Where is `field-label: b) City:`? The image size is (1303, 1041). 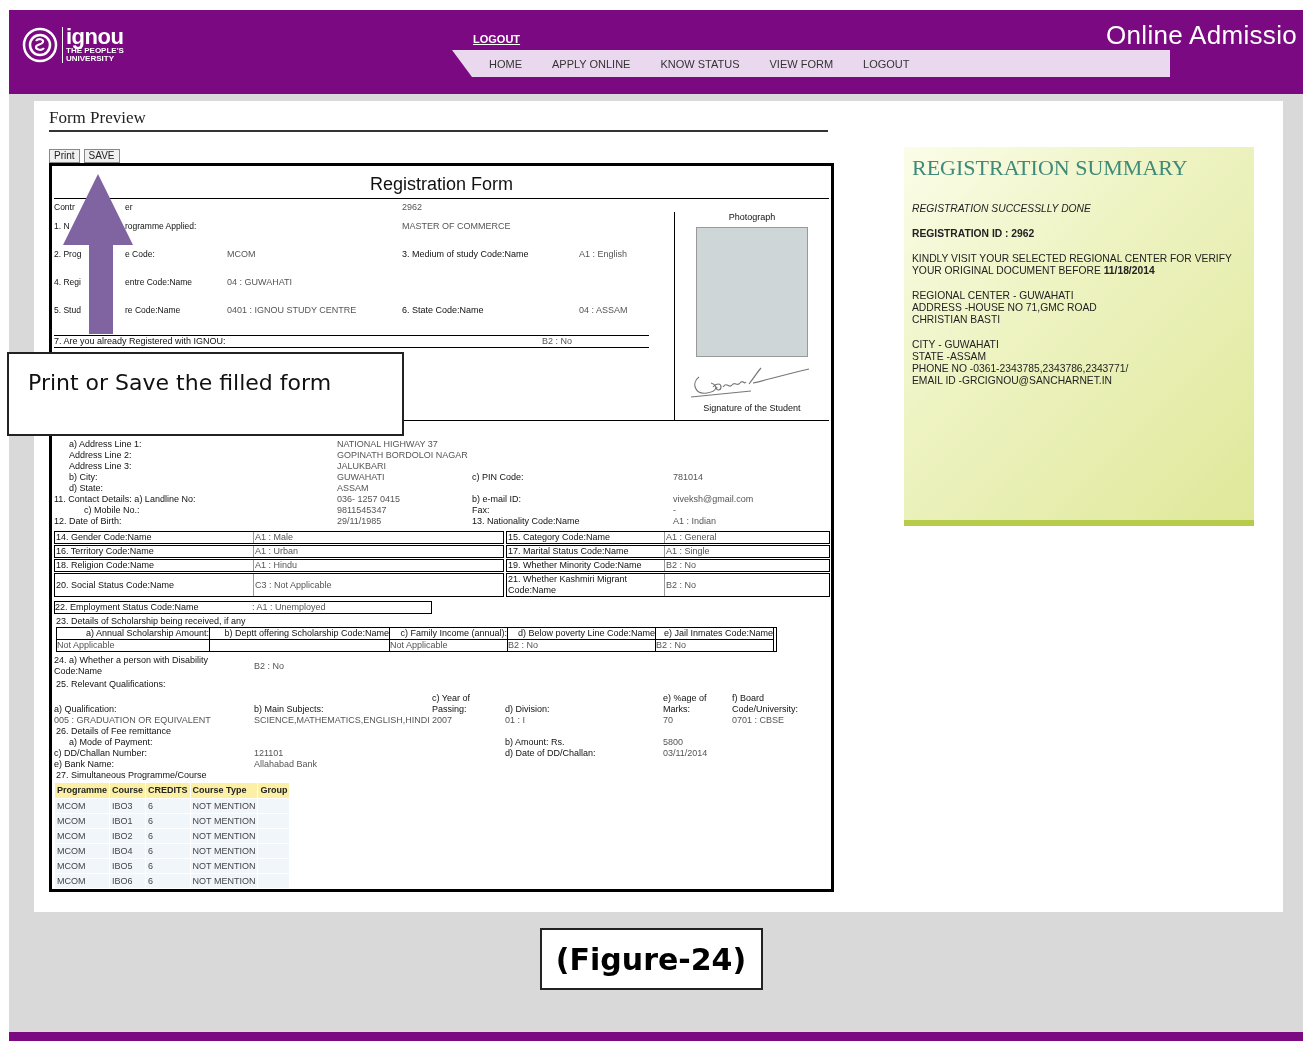 field-label: b) City: is located at coordinates (83, 477).